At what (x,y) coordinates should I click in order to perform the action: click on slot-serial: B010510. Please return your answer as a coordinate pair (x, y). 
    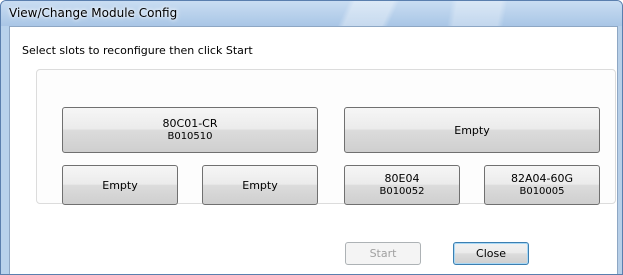
    Looking at the image, I should click on (190, 136).